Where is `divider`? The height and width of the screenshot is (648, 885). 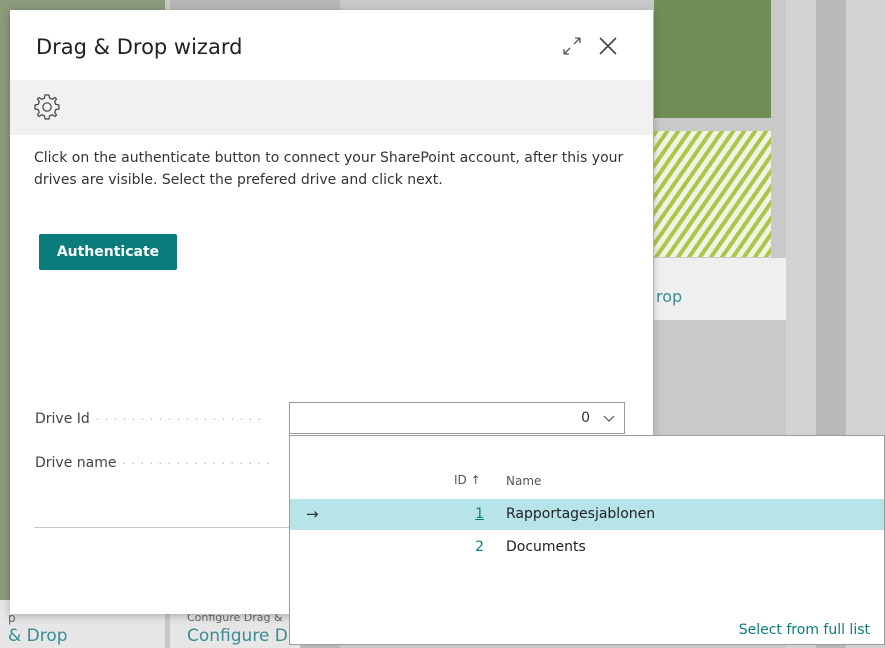
divider is located at coordinates (164, 527).